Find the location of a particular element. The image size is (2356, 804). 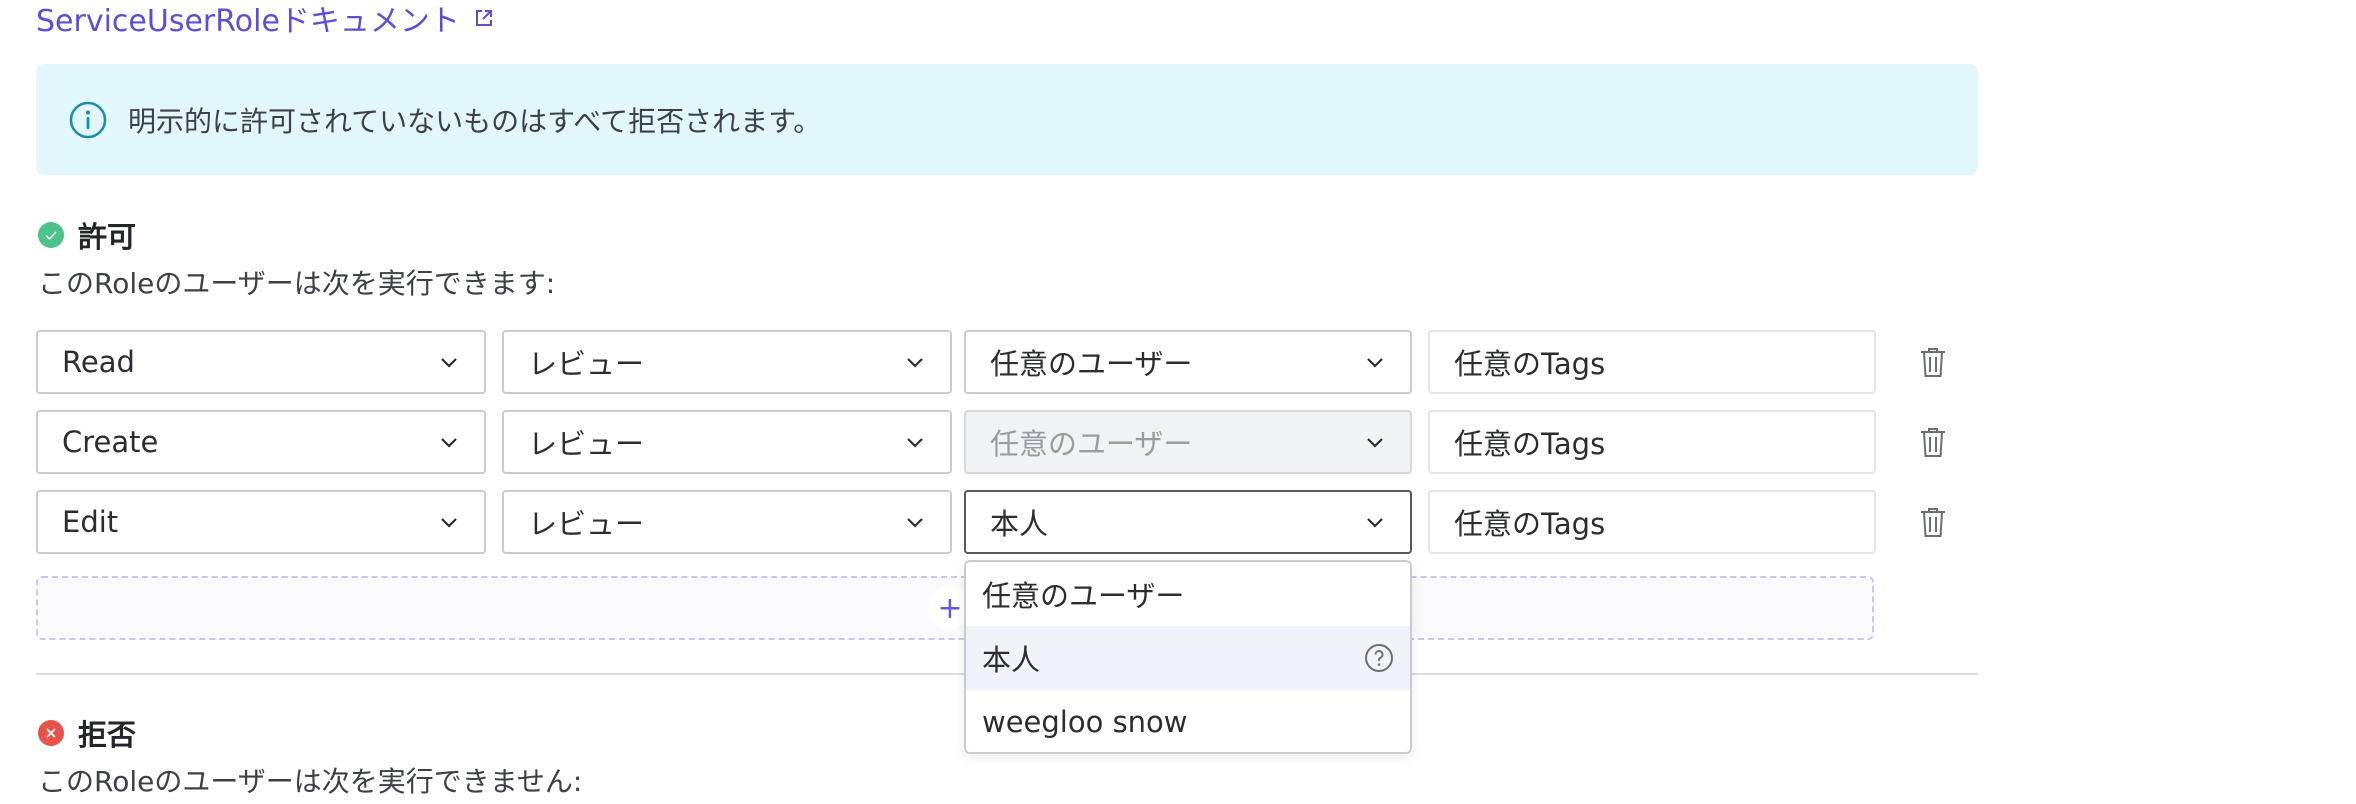

dropdown-option-self: 本人 is located at coordinates (1188, 658).